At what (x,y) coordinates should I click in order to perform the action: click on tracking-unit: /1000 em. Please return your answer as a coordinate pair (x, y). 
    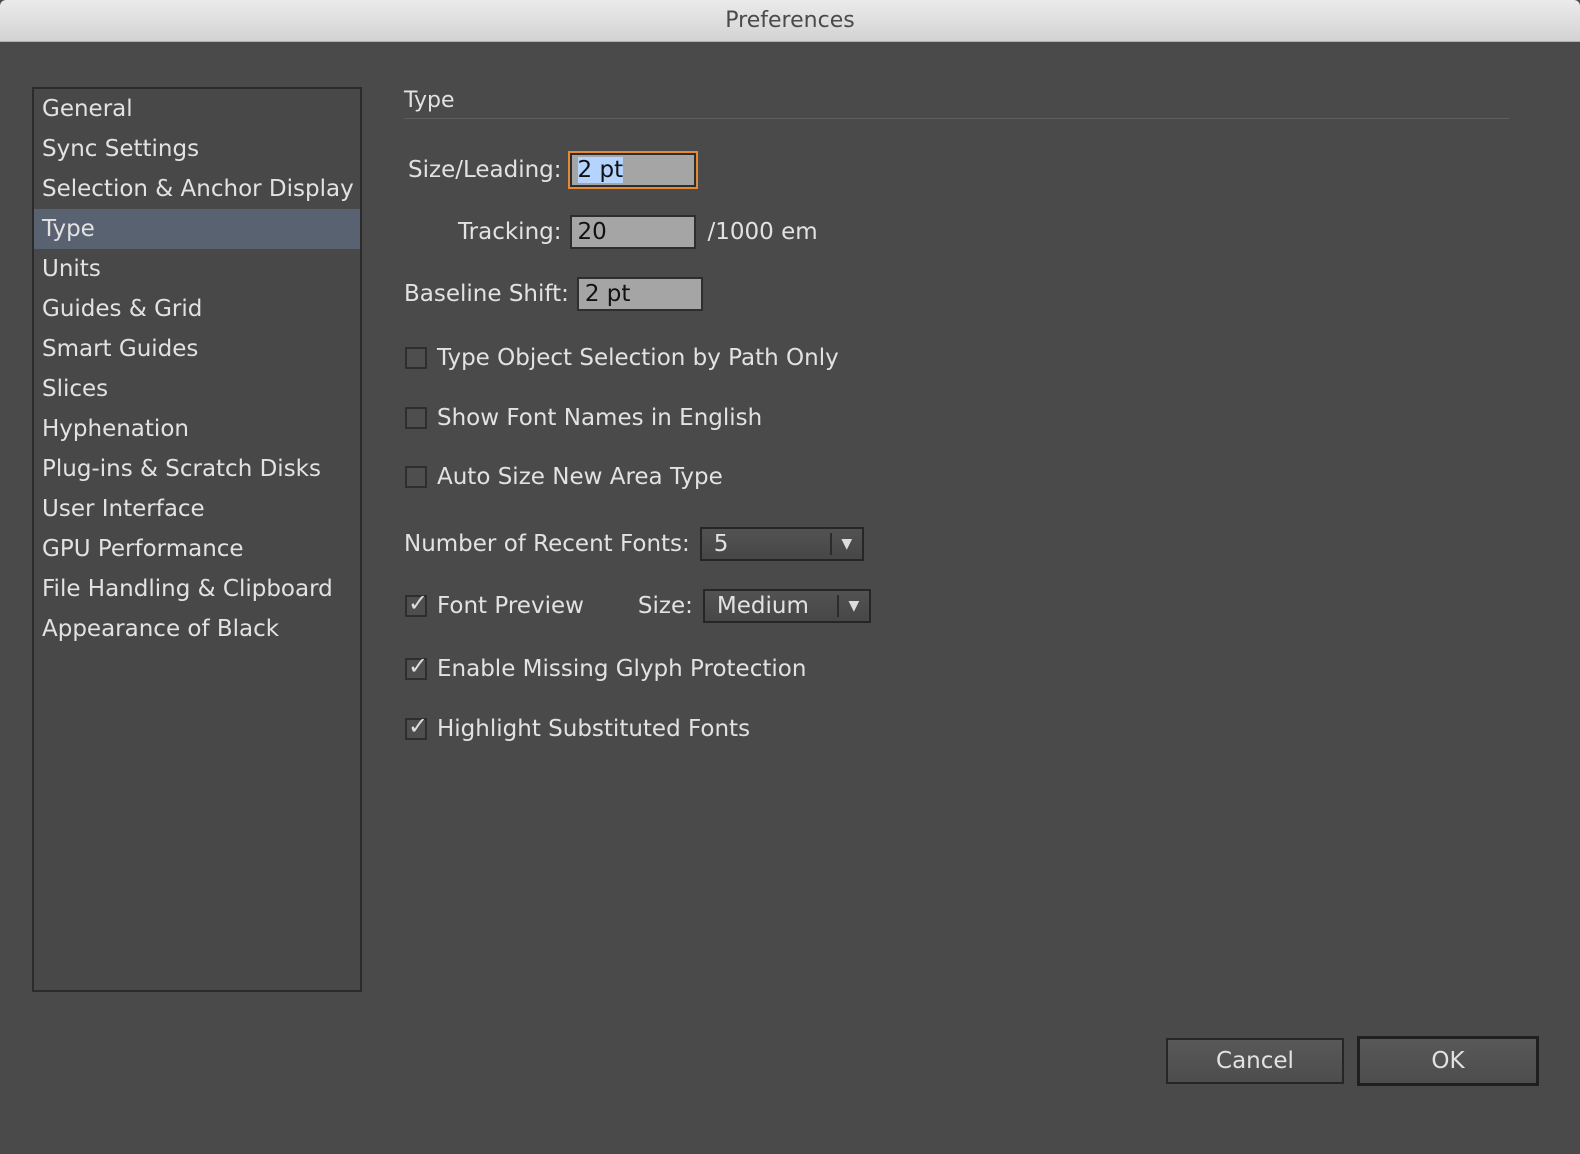
    Looking at the image, I should click on (762, 232).